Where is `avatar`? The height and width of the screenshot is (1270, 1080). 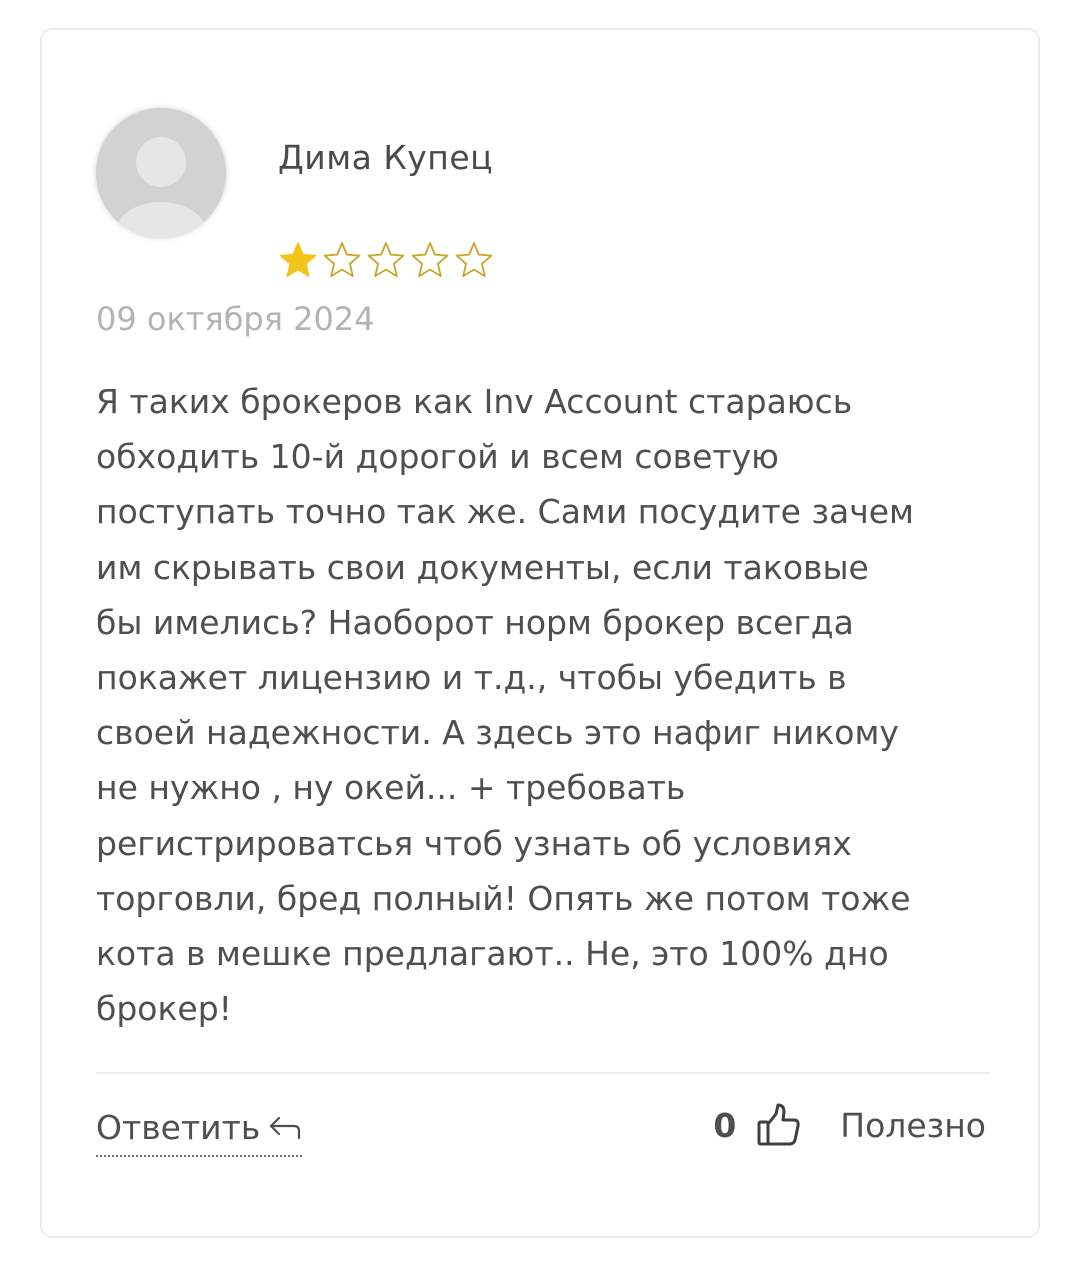 avatar is located at coordinates (161, 173).